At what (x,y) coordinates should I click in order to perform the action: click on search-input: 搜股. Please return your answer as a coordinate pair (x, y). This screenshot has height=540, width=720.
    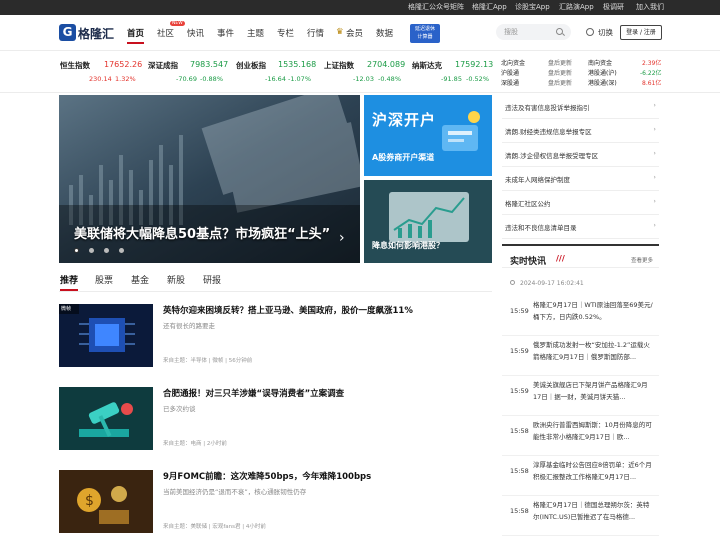
    Looking at the image, I should click on (533, 32).